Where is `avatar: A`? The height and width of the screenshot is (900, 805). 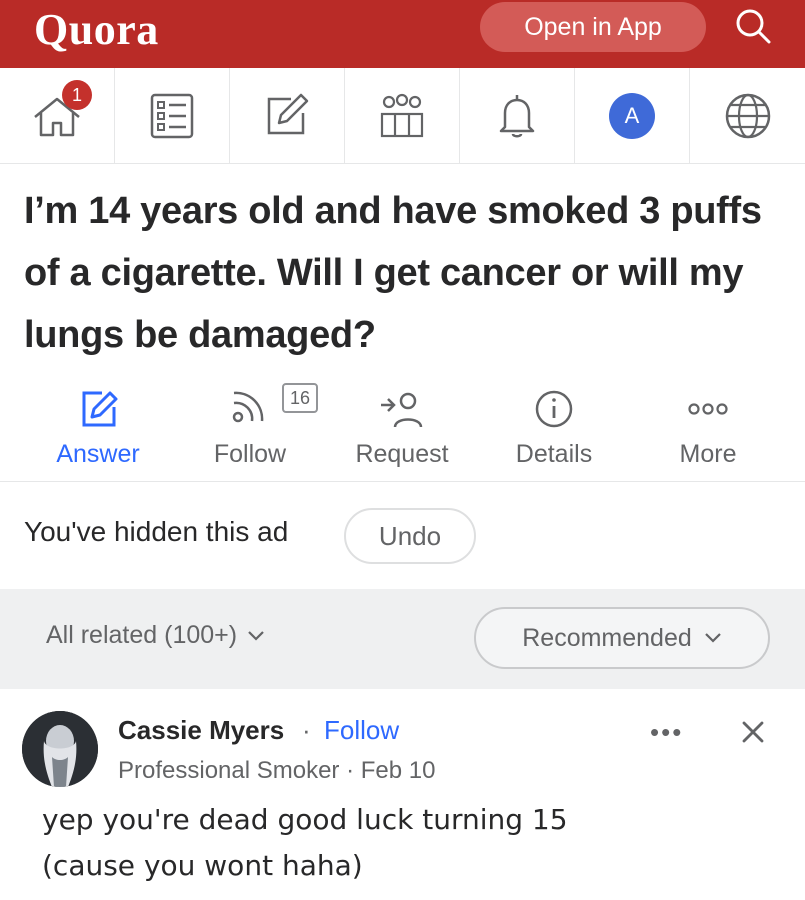 avatar: A is located at coordinates (632, 115).